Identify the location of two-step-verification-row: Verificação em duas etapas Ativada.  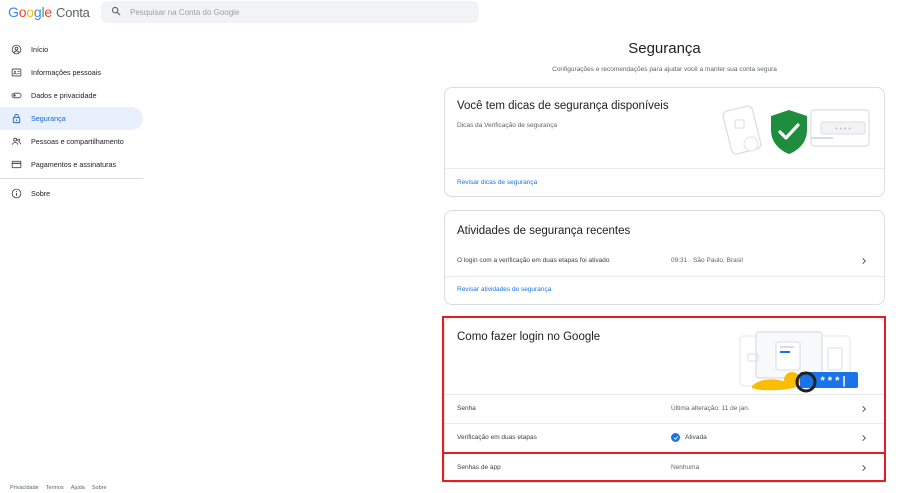
(664, 437).